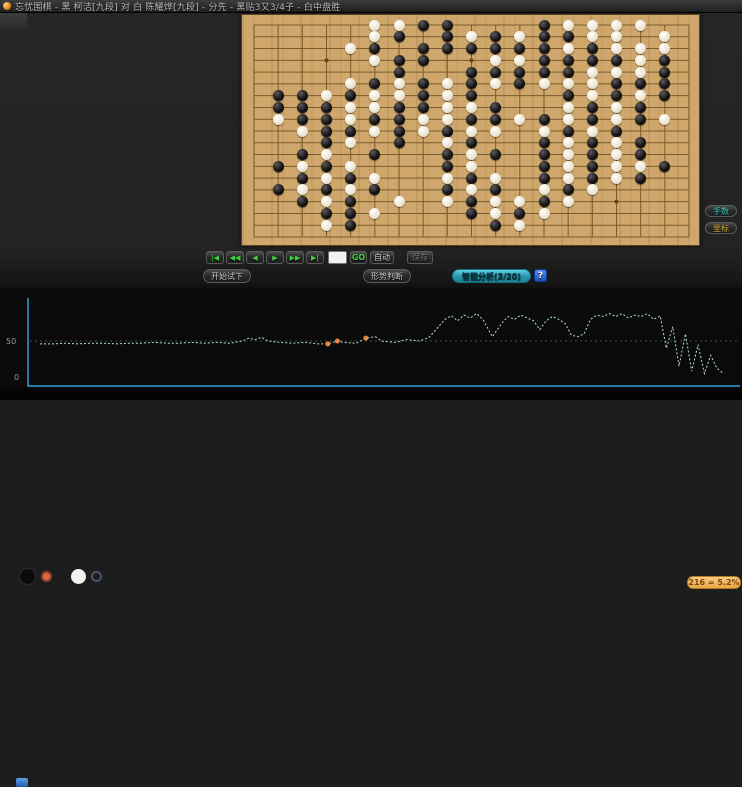  I want to click on nav-forward-1-button: ▶, so click(275, 257).